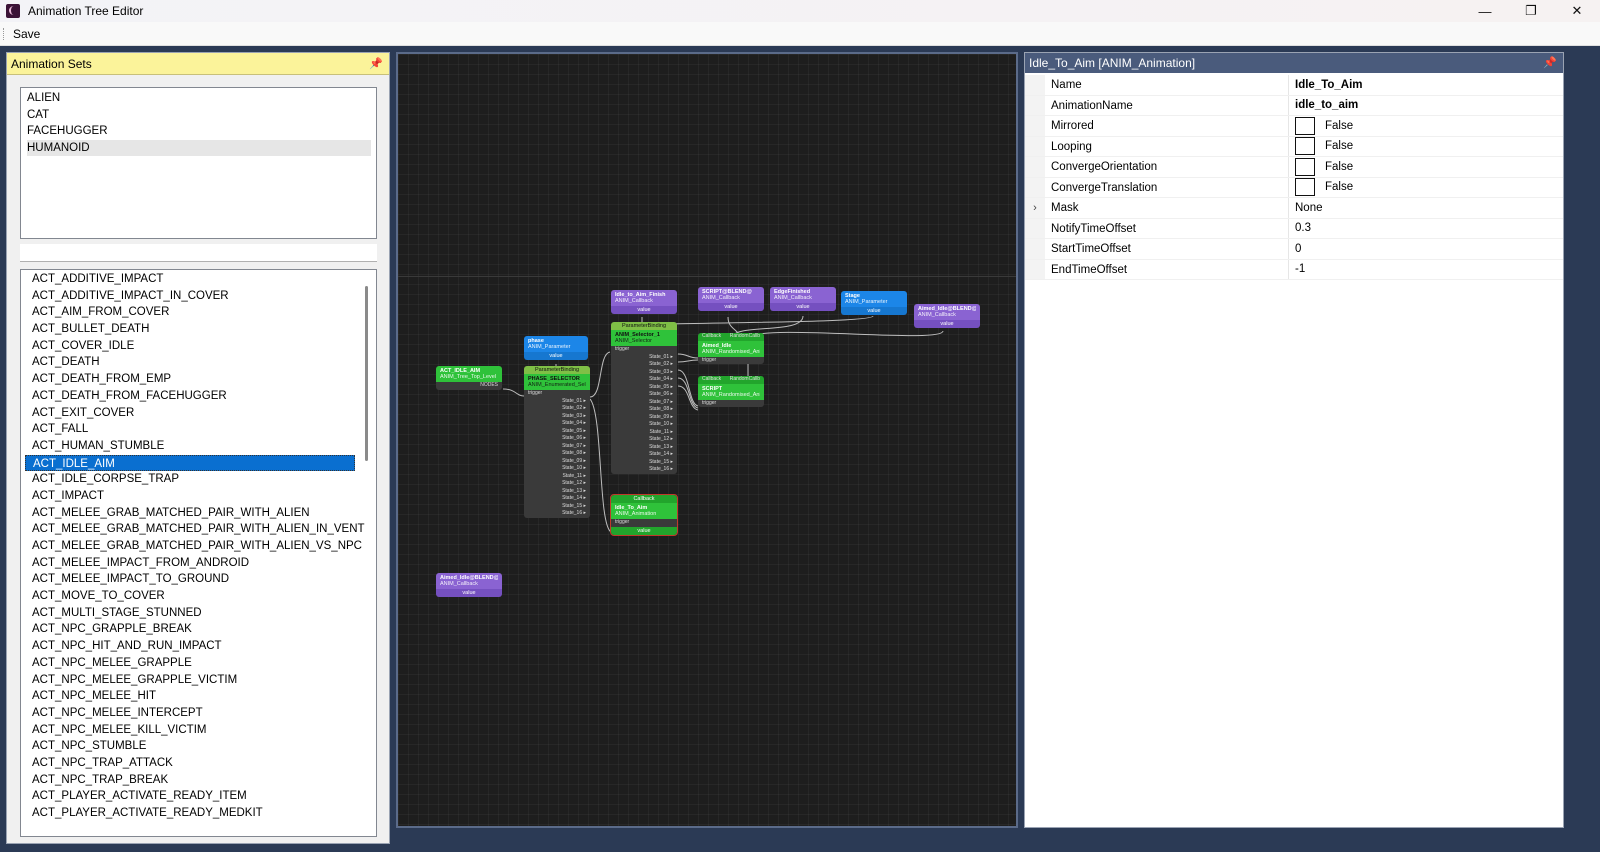 Image resolution: width=1600 pixels, height=852 pixels. What do you see at coordinates (201, 115) in the screenshot?
I see `set-item: CAT` at bounding box center [201, 115].